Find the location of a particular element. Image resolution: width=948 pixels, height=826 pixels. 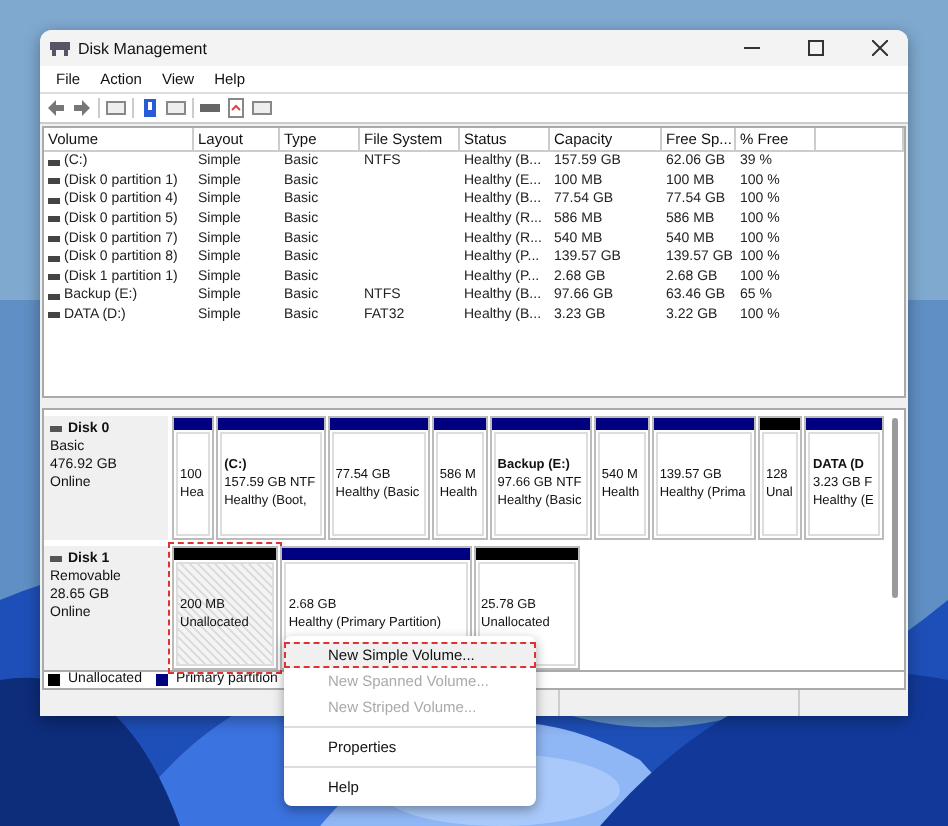

maximize-icon is located at coordinates (816, 48).